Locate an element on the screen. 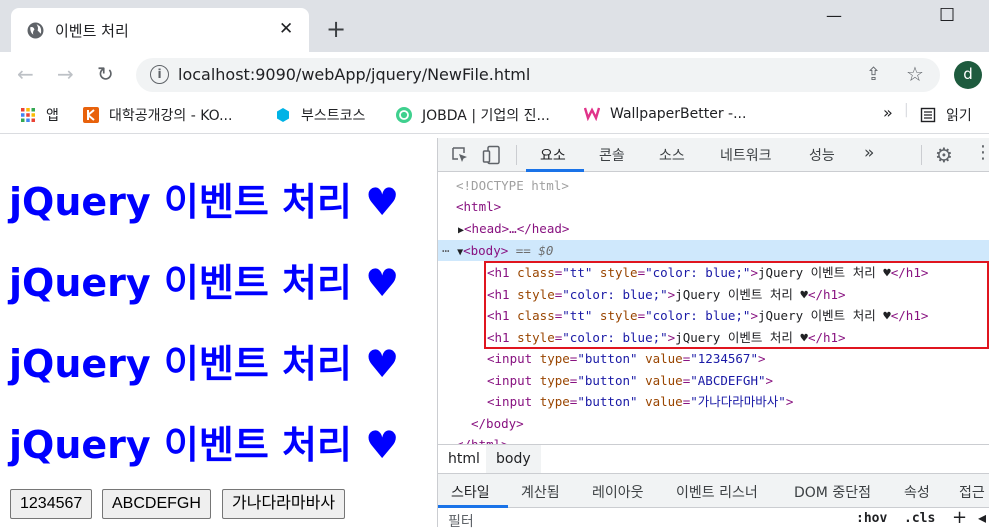 The width and height of the screenshot is (989, 531). devtools-tabbar: 요소 콘솔 소스 네트워크 성능 » ⚙ ⋮ is located at coordinates (713, 155).